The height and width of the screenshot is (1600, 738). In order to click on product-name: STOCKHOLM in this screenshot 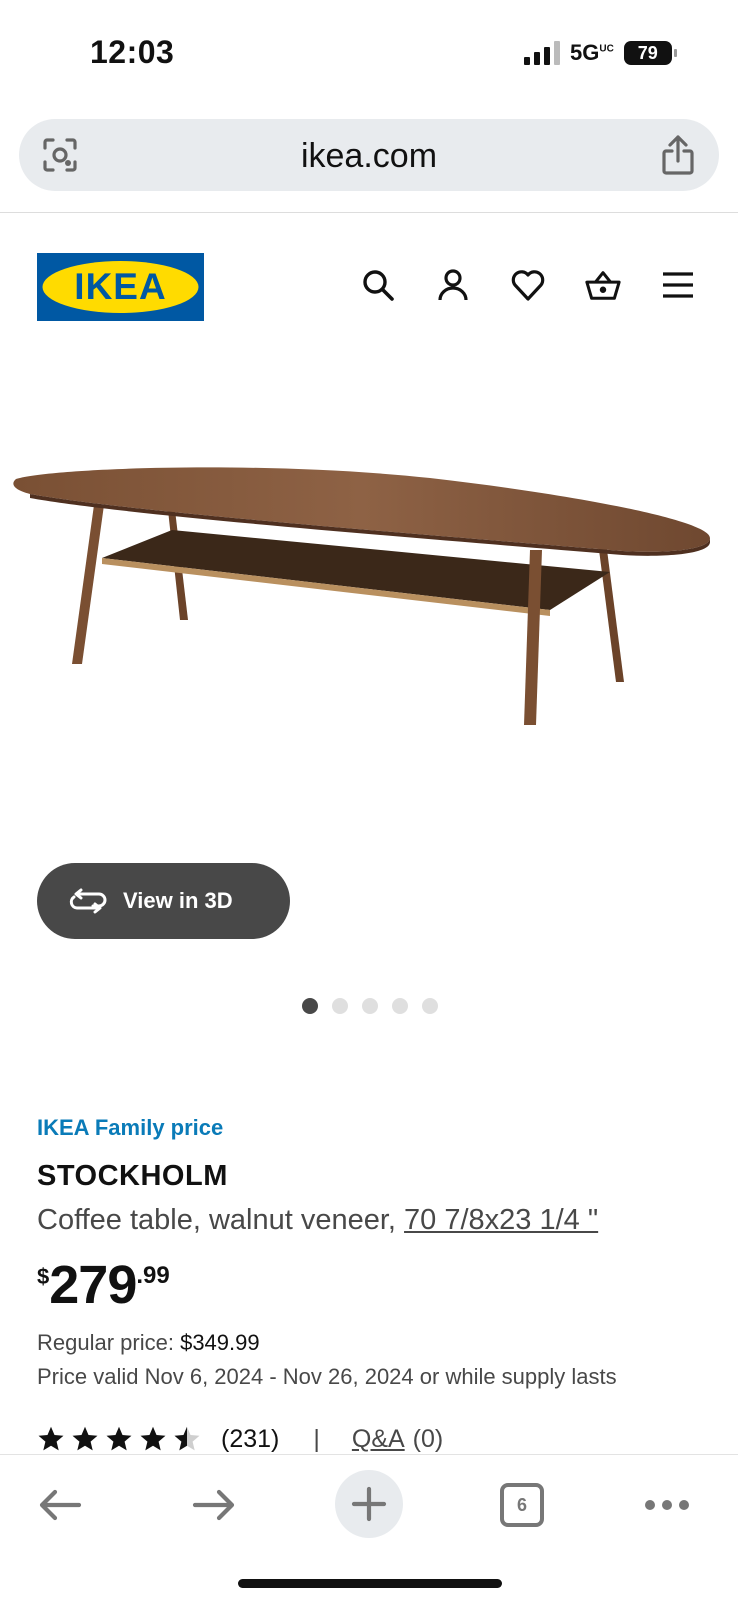, I will do `click(132, 1176)`.